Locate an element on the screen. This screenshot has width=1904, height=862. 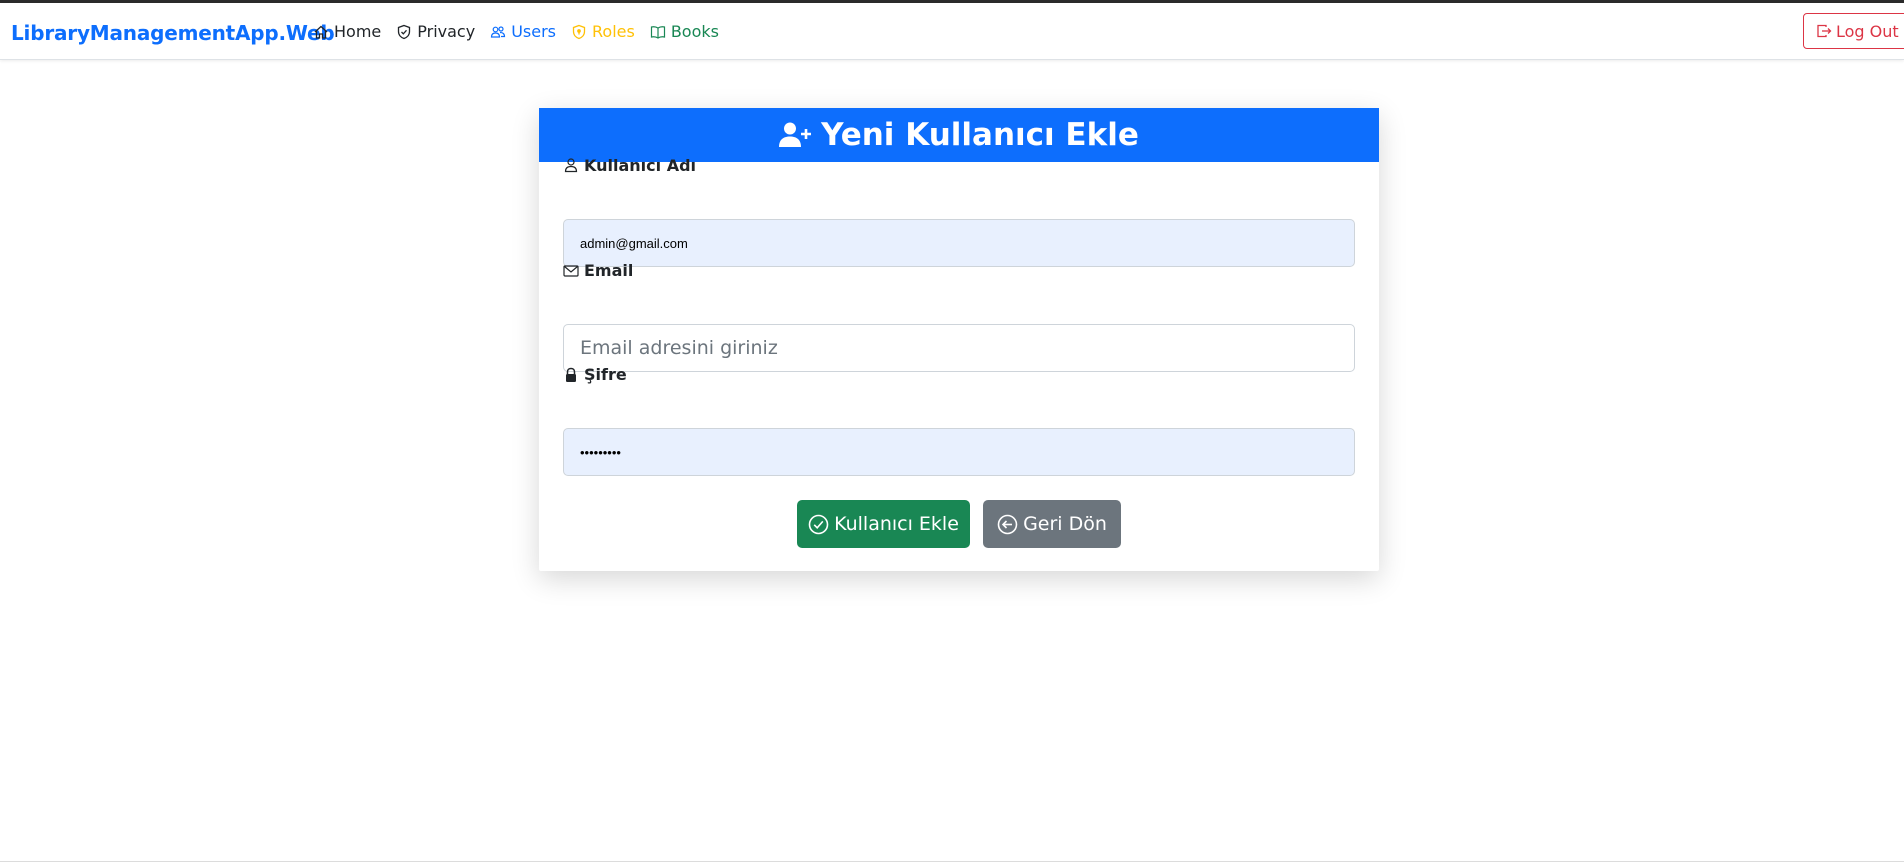
envelope-icon is located at coordinates (571, 270).